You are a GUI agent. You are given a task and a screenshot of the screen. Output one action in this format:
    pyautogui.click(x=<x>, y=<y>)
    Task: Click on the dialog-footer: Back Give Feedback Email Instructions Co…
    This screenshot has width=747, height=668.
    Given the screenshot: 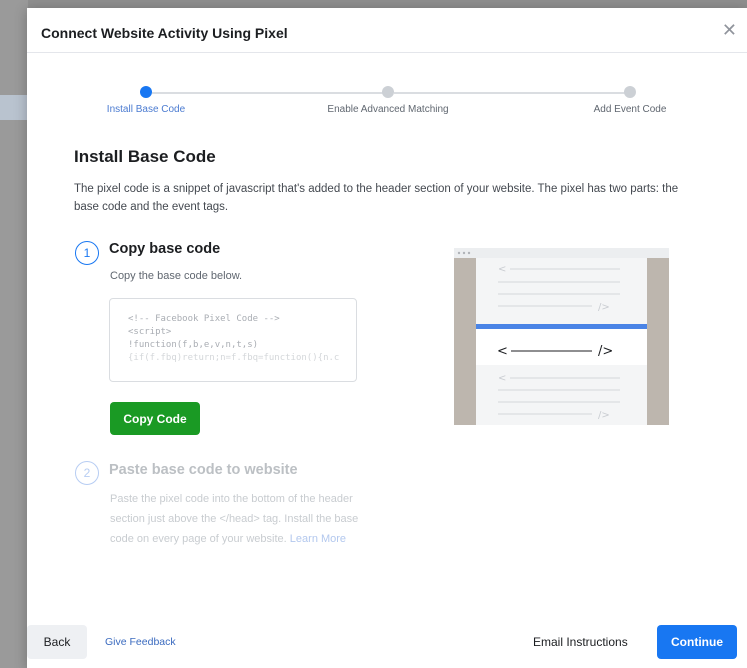 What is the action you would take?
    pyautogui.click(x=387, y=640)
    